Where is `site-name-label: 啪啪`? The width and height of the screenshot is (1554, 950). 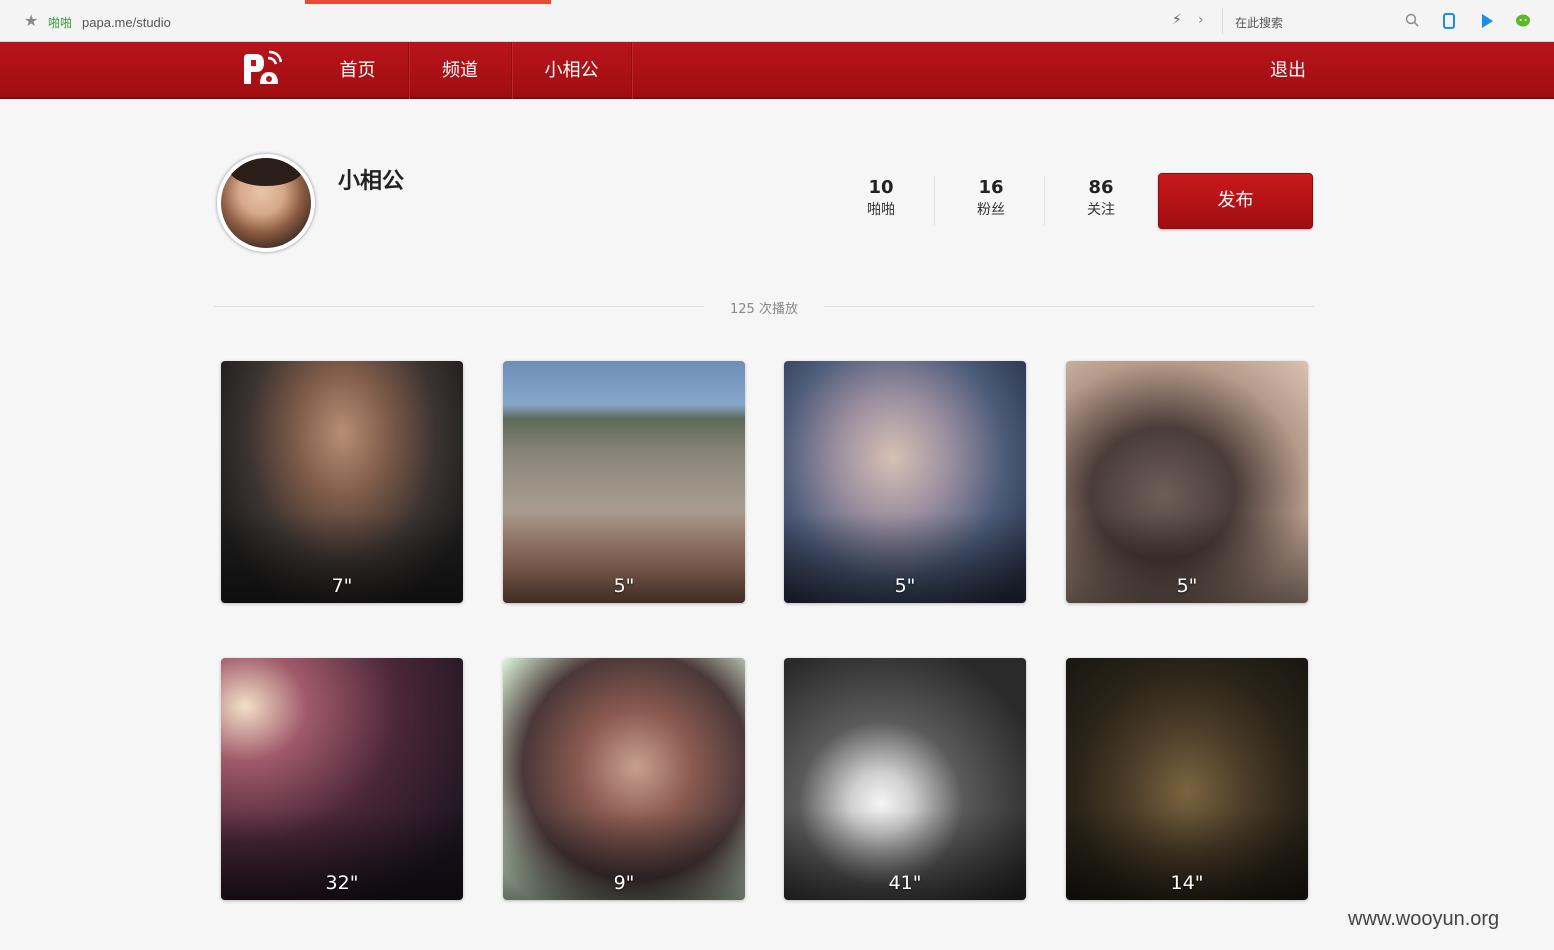
site-name-label: 啪啪 is located at coordinates (60, 23).